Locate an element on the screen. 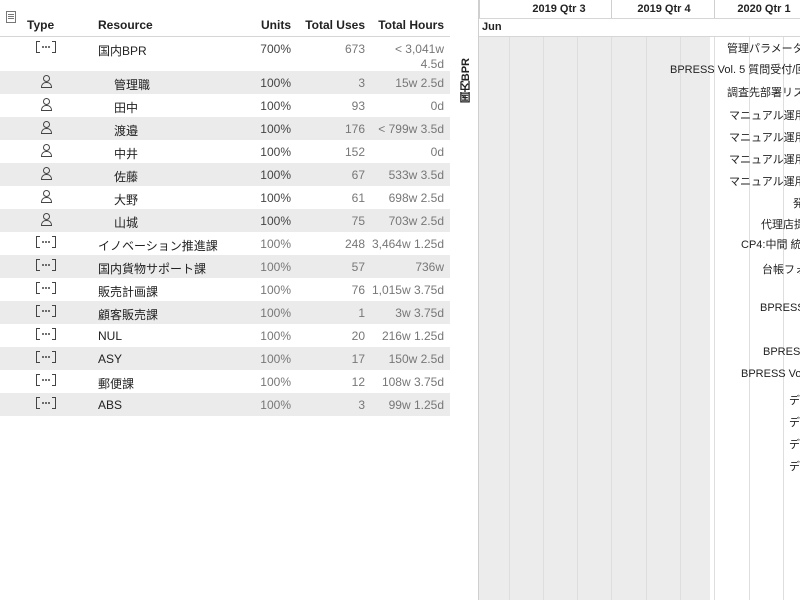 Image resolution: width=800 pixels, height=600 pixels. total-hours-value: 1,015w 3.75d is located at coordinates (407, 290).